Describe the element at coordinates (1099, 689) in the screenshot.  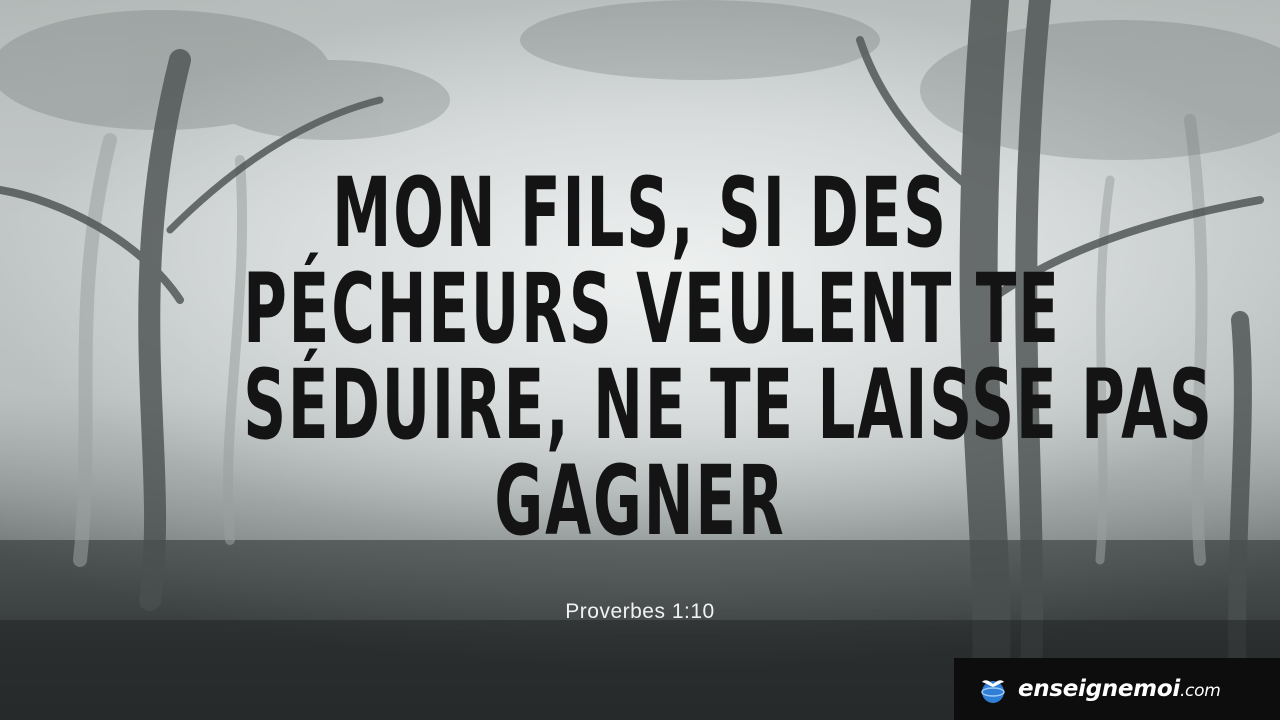
I see `brand-name: enseignemoi` at that location.